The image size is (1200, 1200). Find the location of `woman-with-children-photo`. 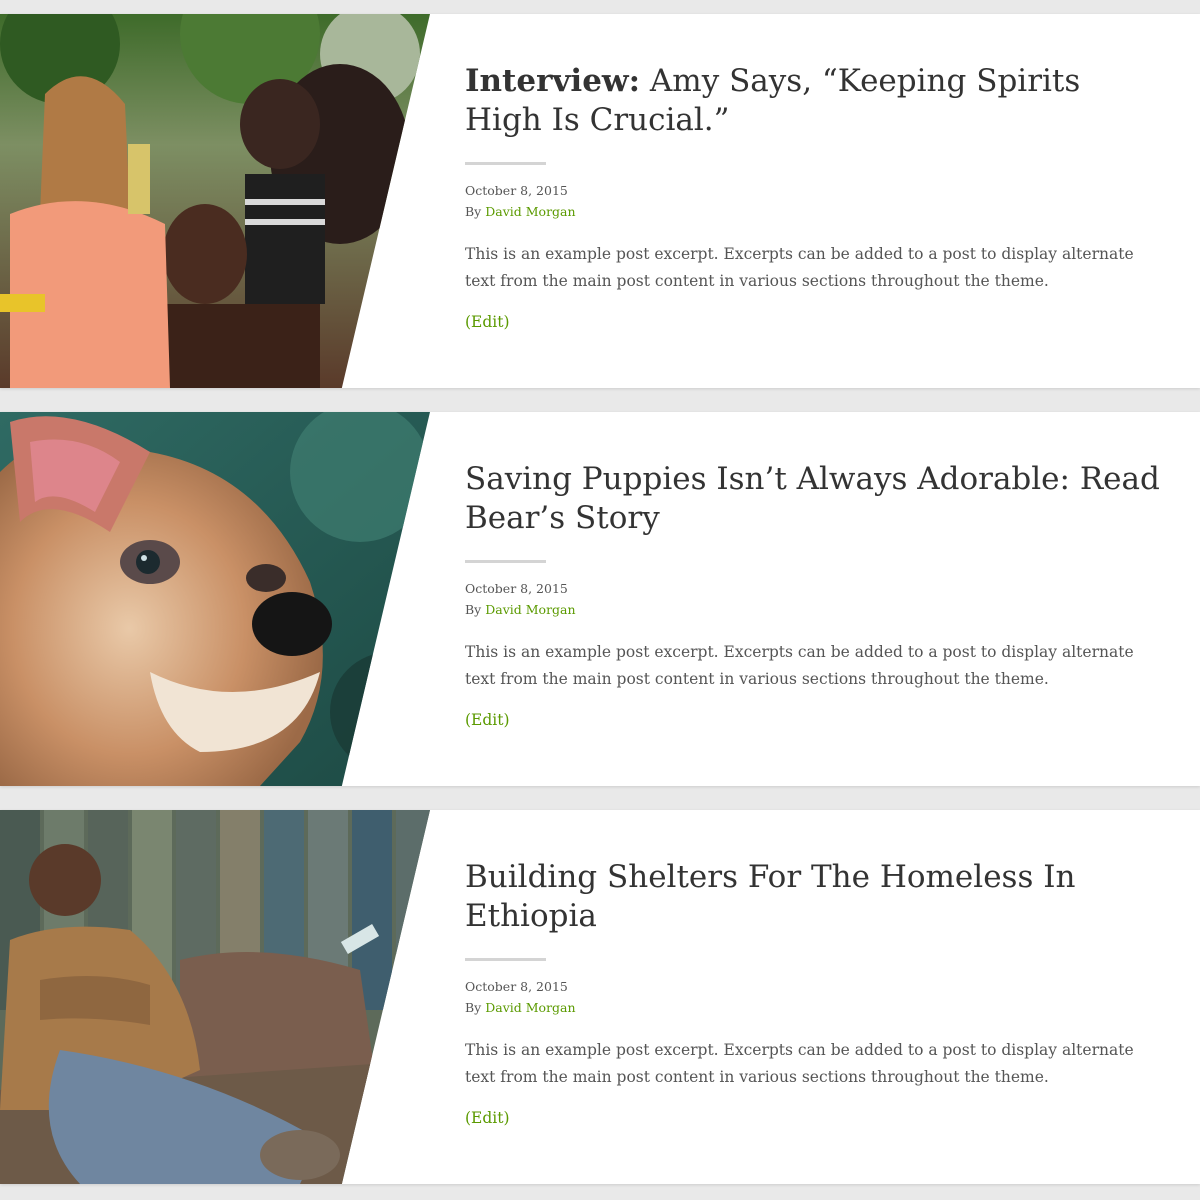

woman-with-children-photo is located at coordinates (215, 201).